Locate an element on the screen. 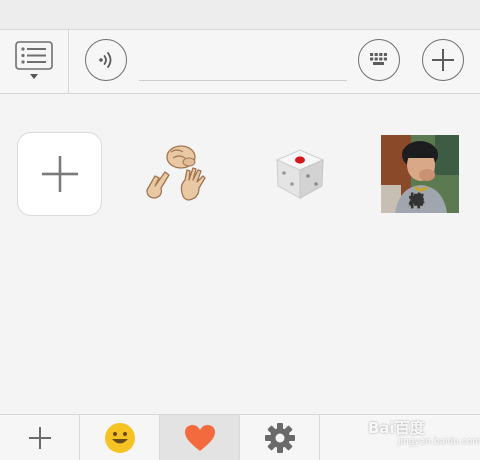 The height and width of the screenshot is (460, 480). photo-sticker is located at coordinates (420, 174).